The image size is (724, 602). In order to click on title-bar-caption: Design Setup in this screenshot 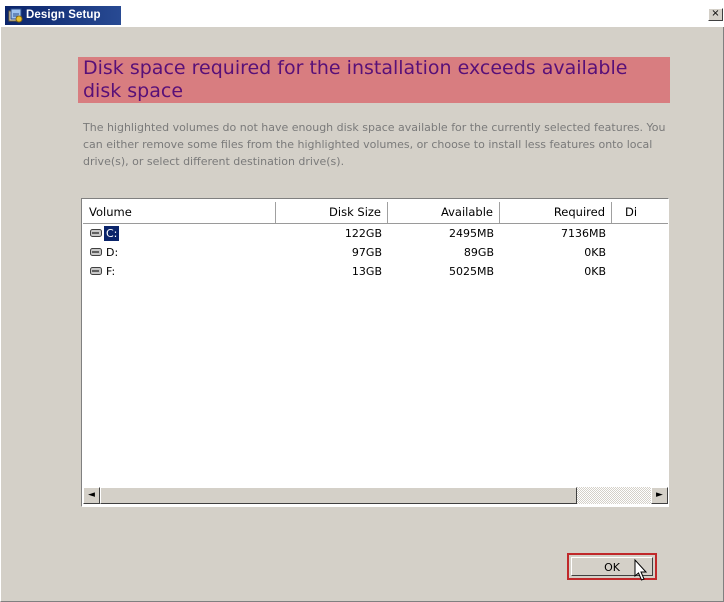, I will do `click(63, 15)`.